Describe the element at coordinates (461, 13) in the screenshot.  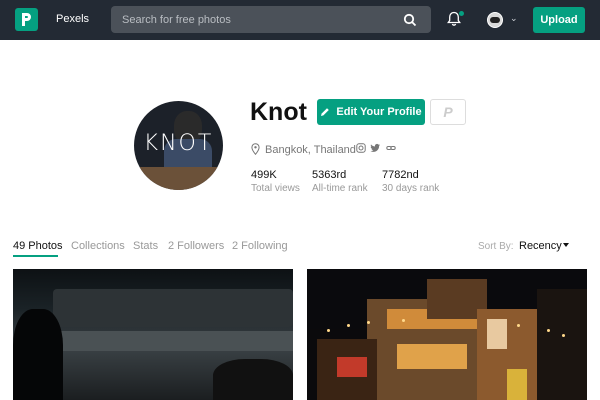
I see `notification-dot` at that location.